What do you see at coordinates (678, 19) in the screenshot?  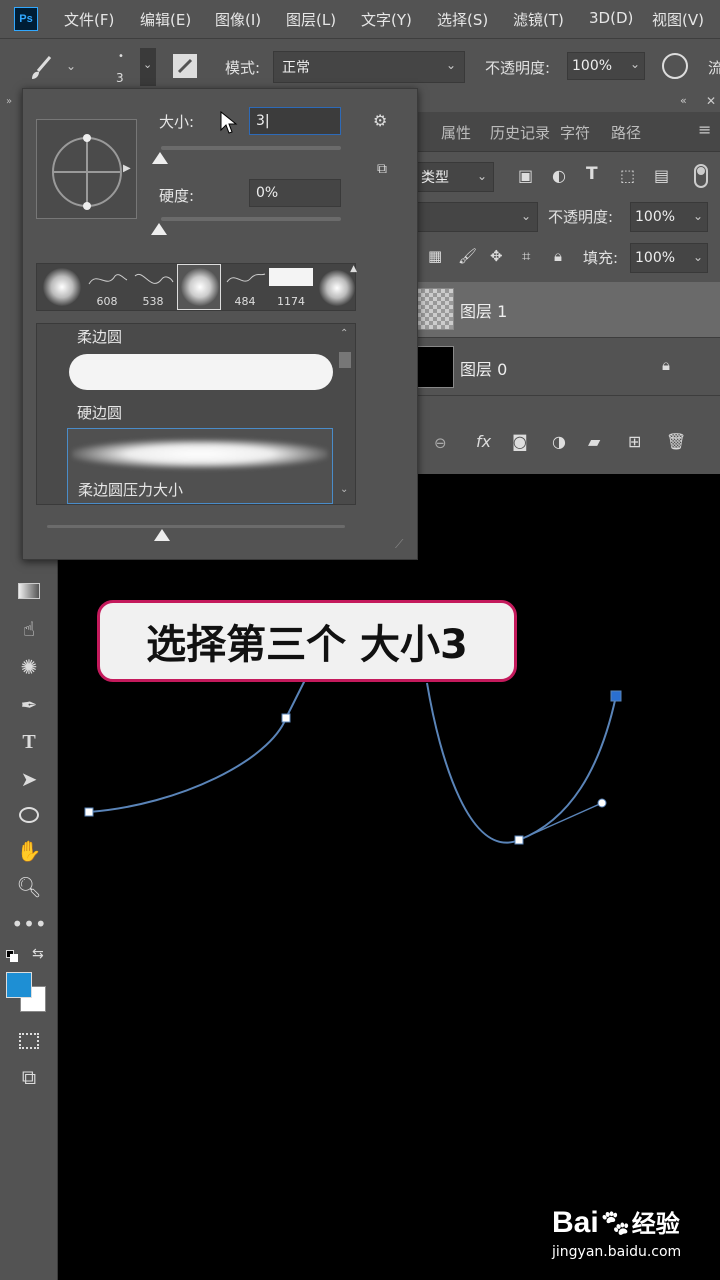 I see `menu-view: 视图(V)` at bounding box center [678, 19].